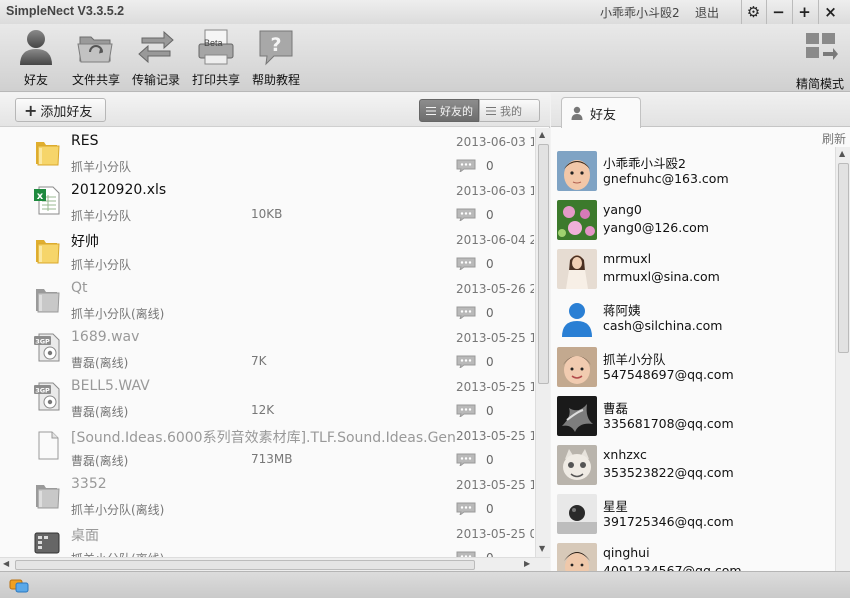 This screenshot has height=598, width=850. What do you see at coordinates (495, 240) in the screenshot?
I see `file-date: 2013-06-04 2` at bounding box center [495, 240].